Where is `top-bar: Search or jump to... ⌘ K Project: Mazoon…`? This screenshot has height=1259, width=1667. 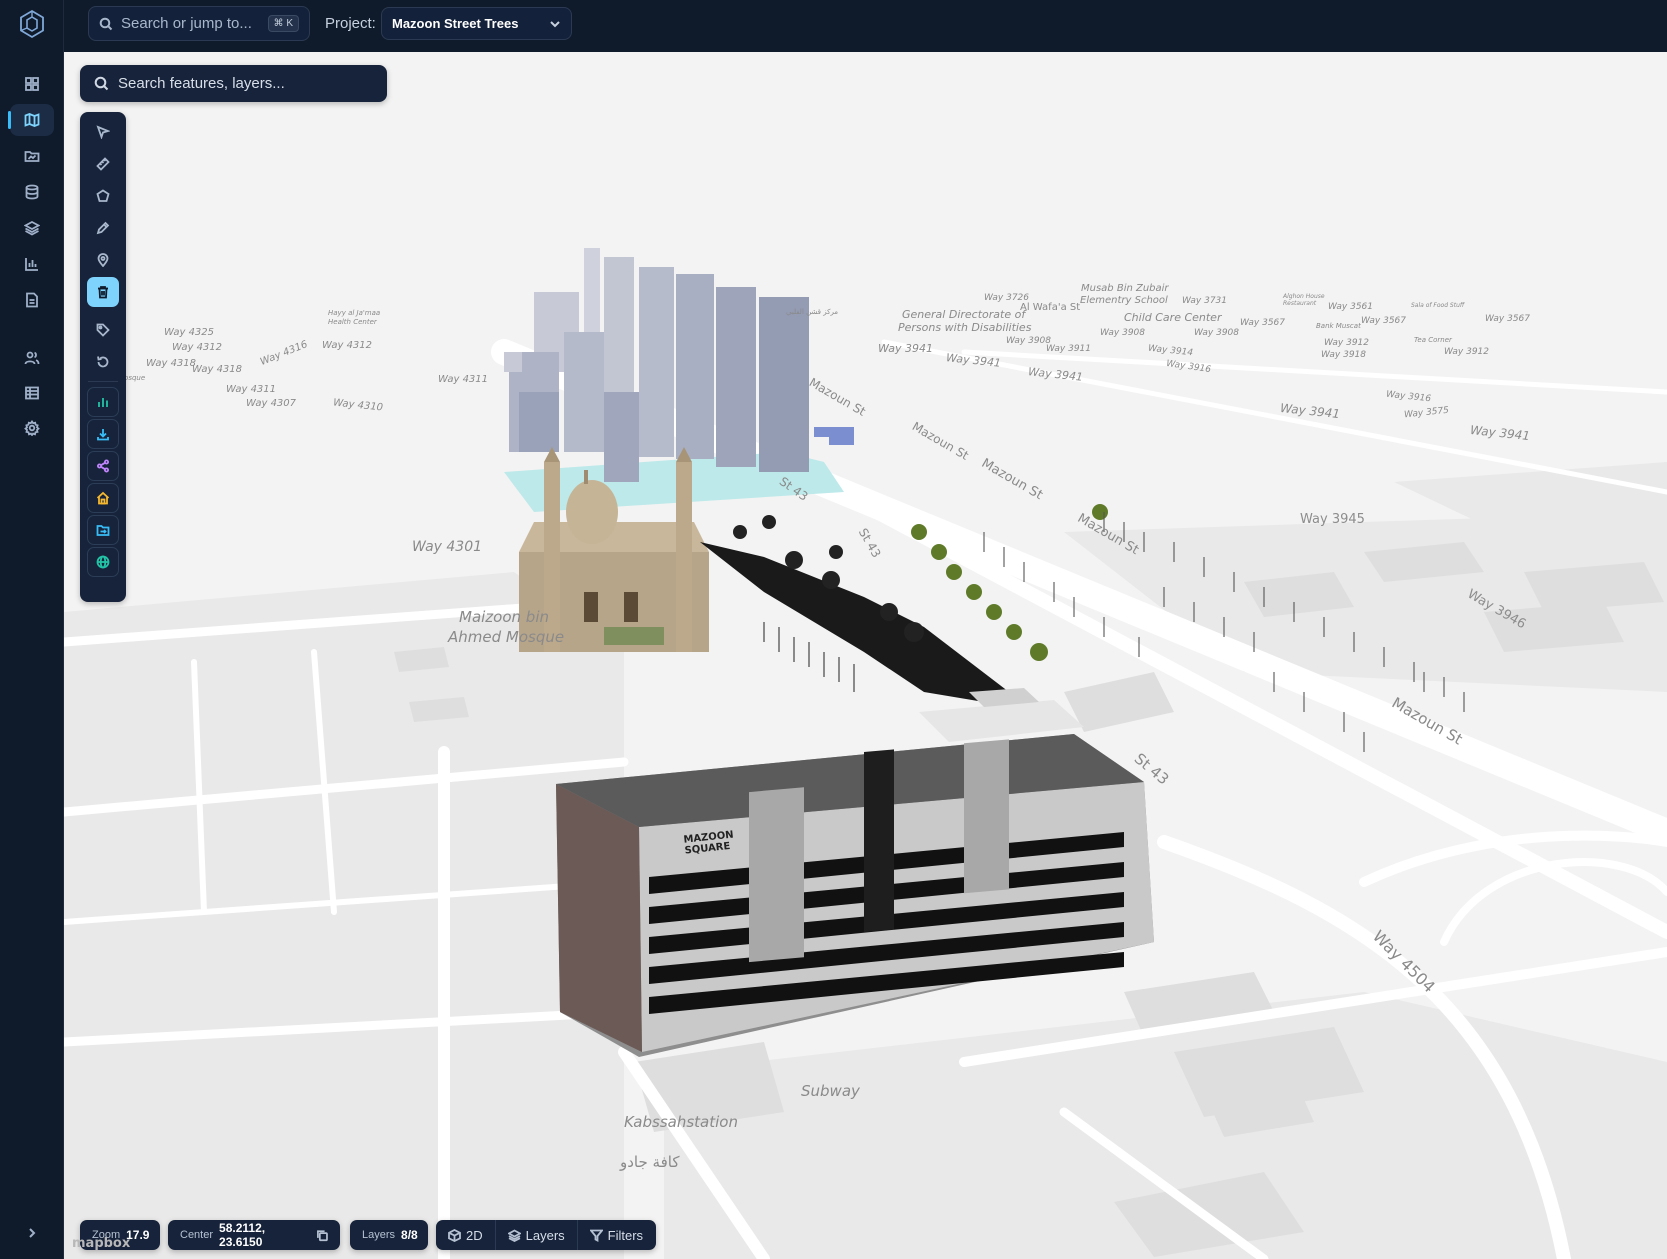 top-bar: Search or jump to... ⌘ K Project: Mazoon… is located at coordinates (865, 26).